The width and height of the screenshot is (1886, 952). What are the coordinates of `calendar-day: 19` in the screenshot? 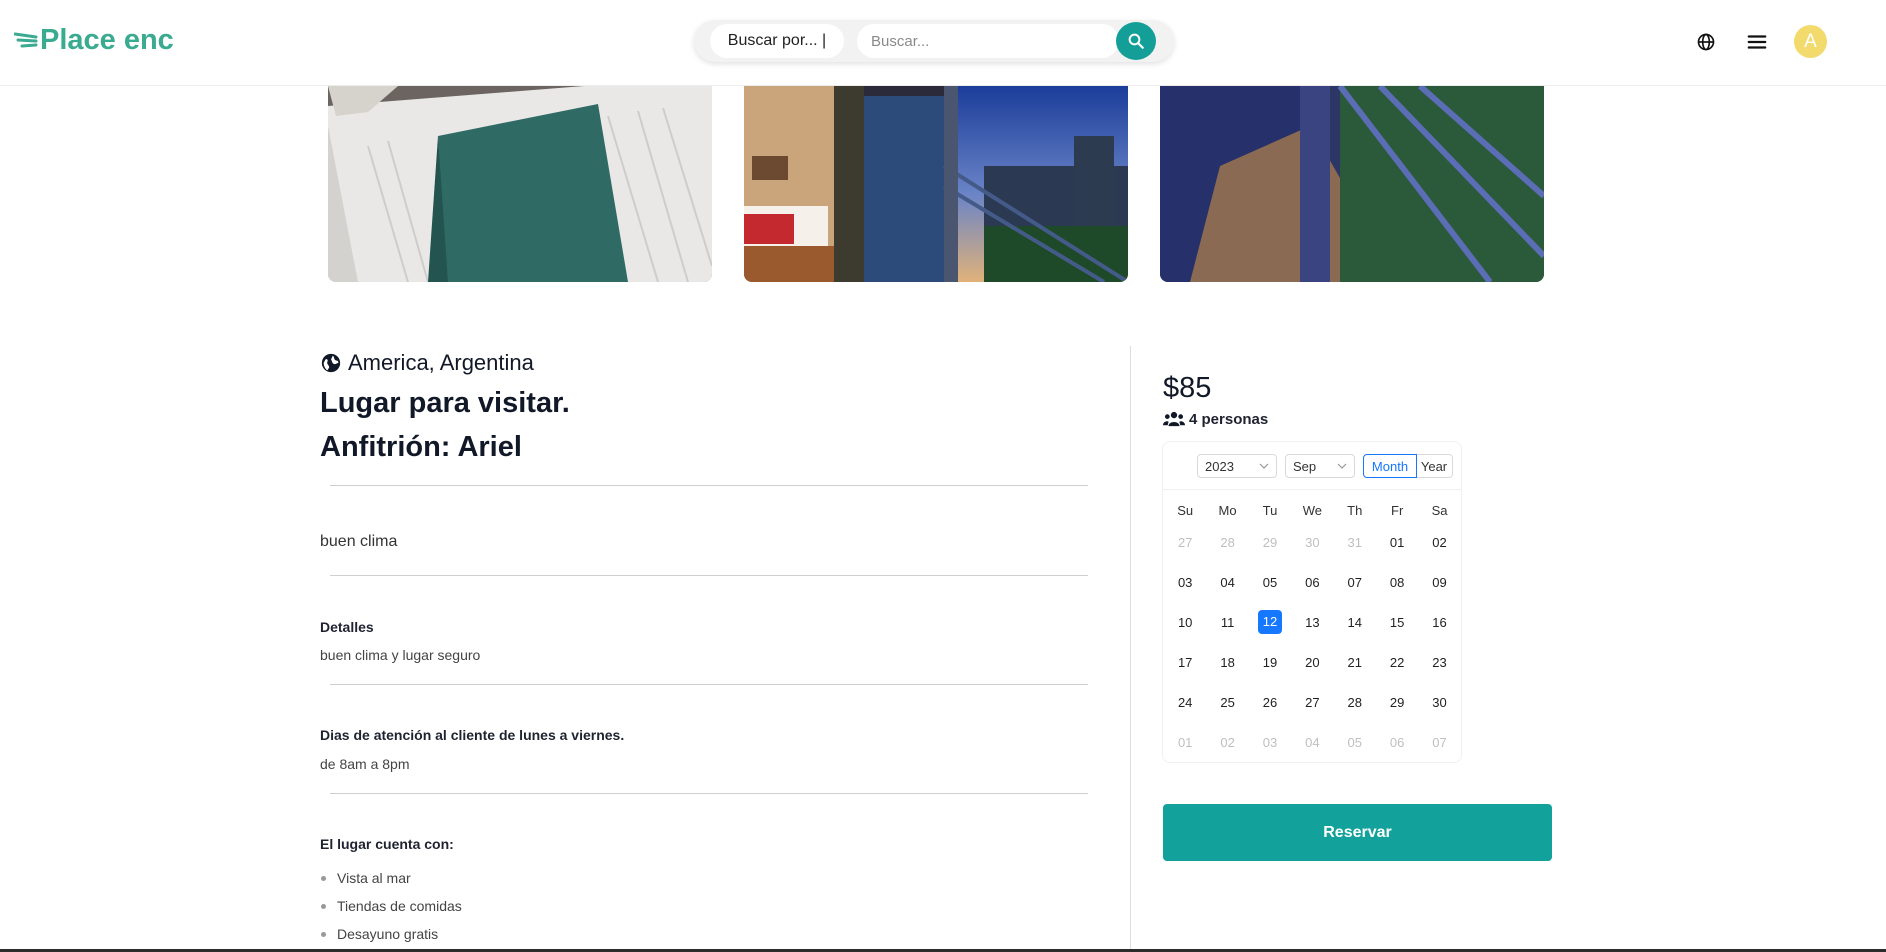 It's located at (1270, 662).